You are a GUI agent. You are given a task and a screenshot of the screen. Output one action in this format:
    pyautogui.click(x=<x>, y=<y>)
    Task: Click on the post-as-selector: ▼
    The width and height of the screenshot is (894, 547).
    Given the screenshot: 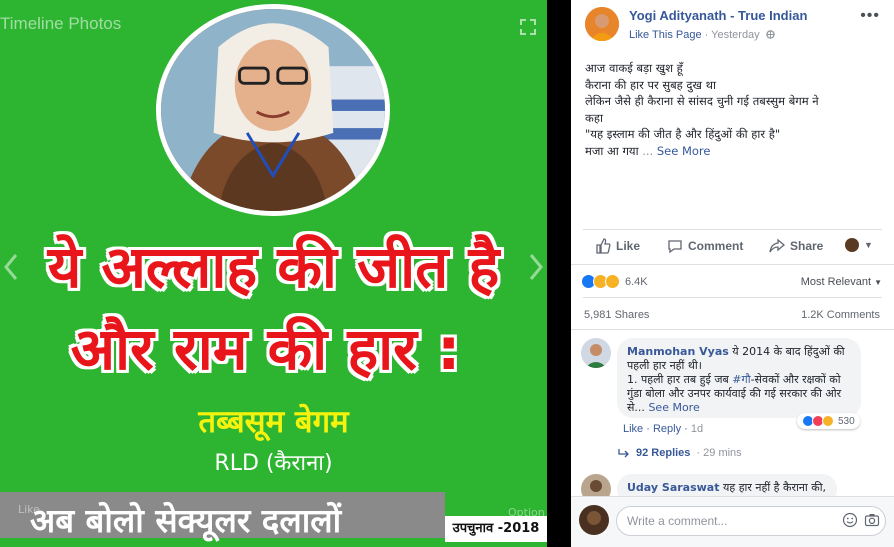 What is the action you would take?
    pyautogui.click(x=859, y=245)
    